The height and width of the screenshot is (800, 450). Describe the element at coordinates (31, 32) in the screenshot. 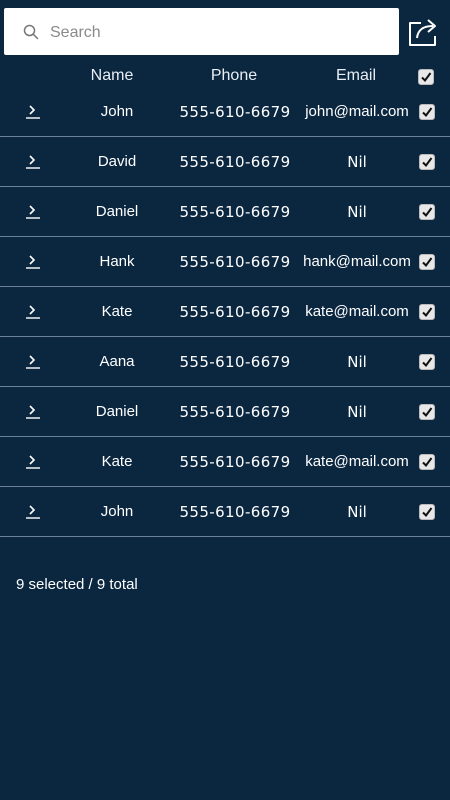

I see `search-icon` at that location.